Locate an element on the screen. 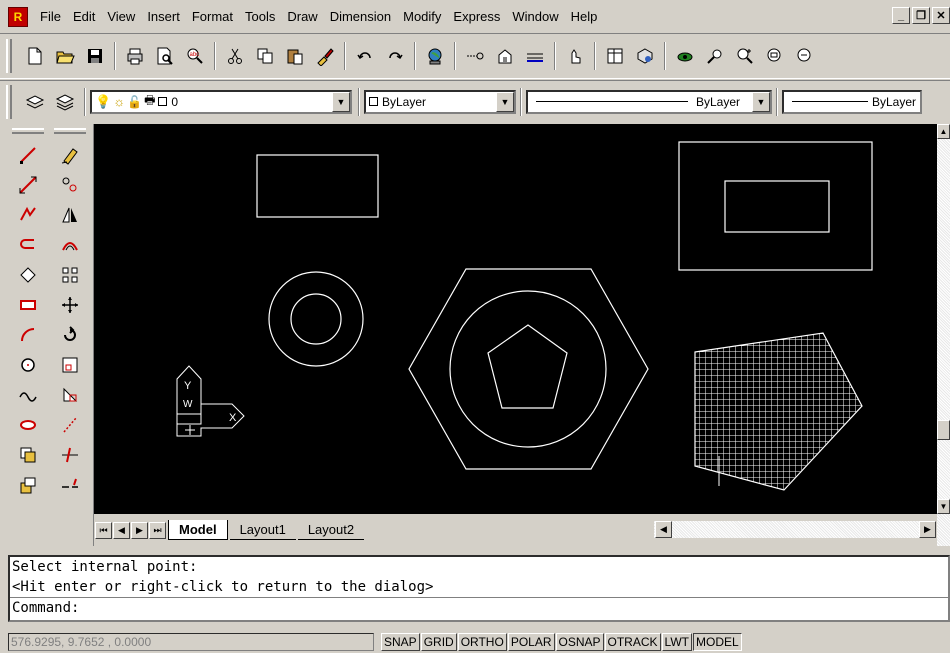  line-icon is located at coordinates (28, 155).